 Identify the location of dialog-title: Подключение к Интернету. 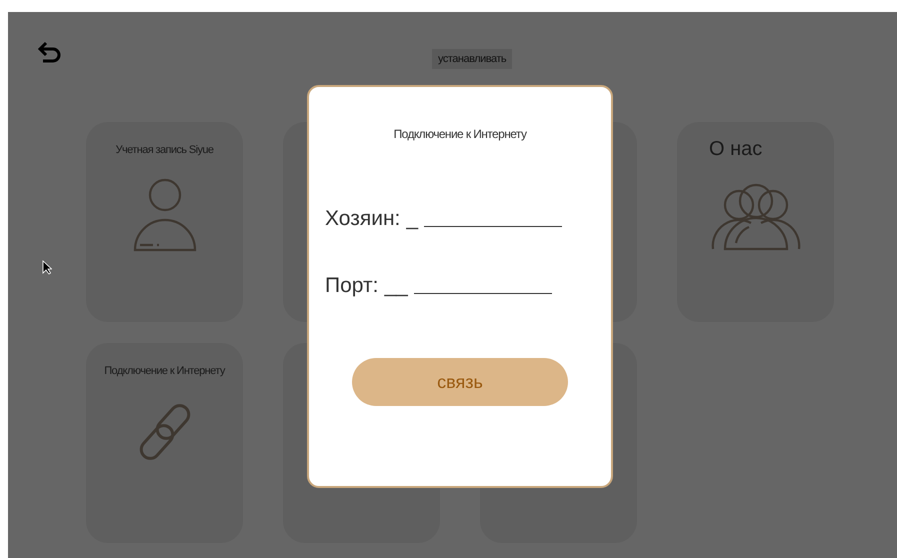
(460, 134).